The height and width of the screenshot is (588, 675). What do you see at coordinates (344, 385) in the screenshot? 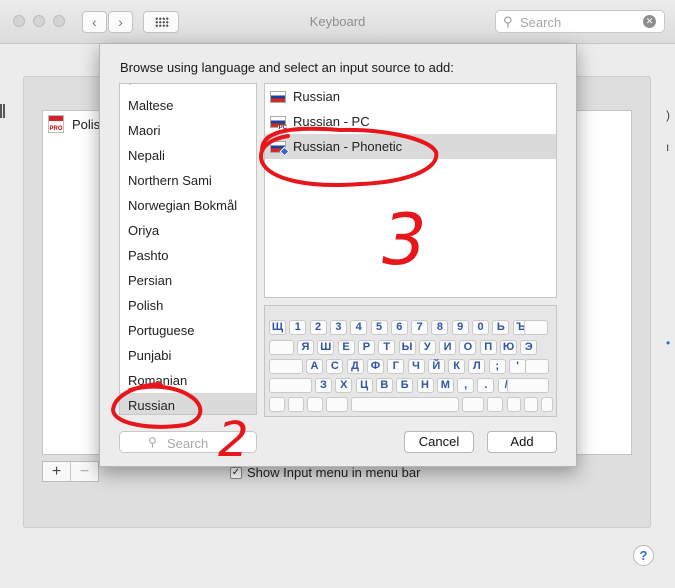
I see `keyboard-key: Х` at bounding box center [344, 385].